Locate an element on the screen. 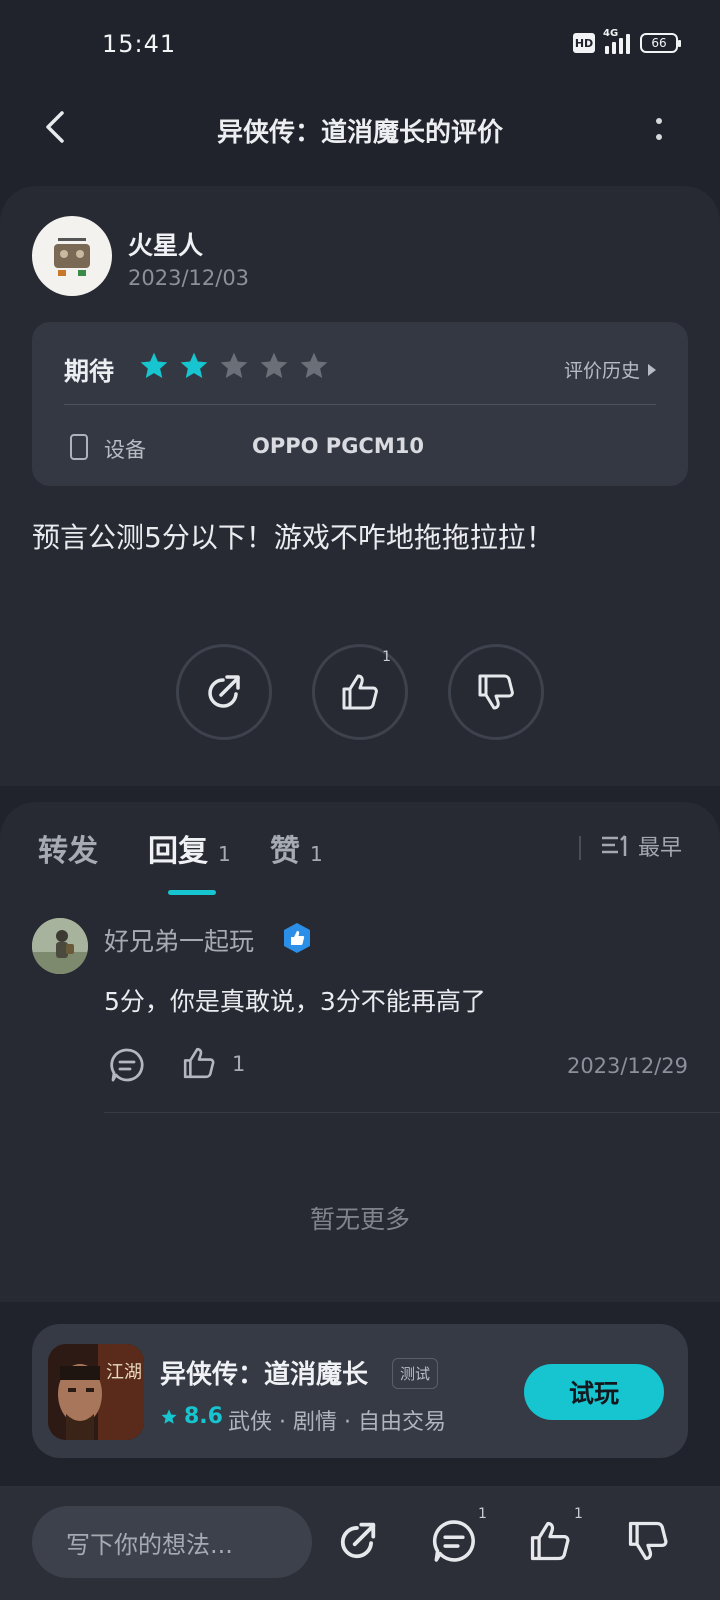 Image resolution: width=720 pixels, height=1600 pixels. sort-icon is located at coordinates (614, 845).